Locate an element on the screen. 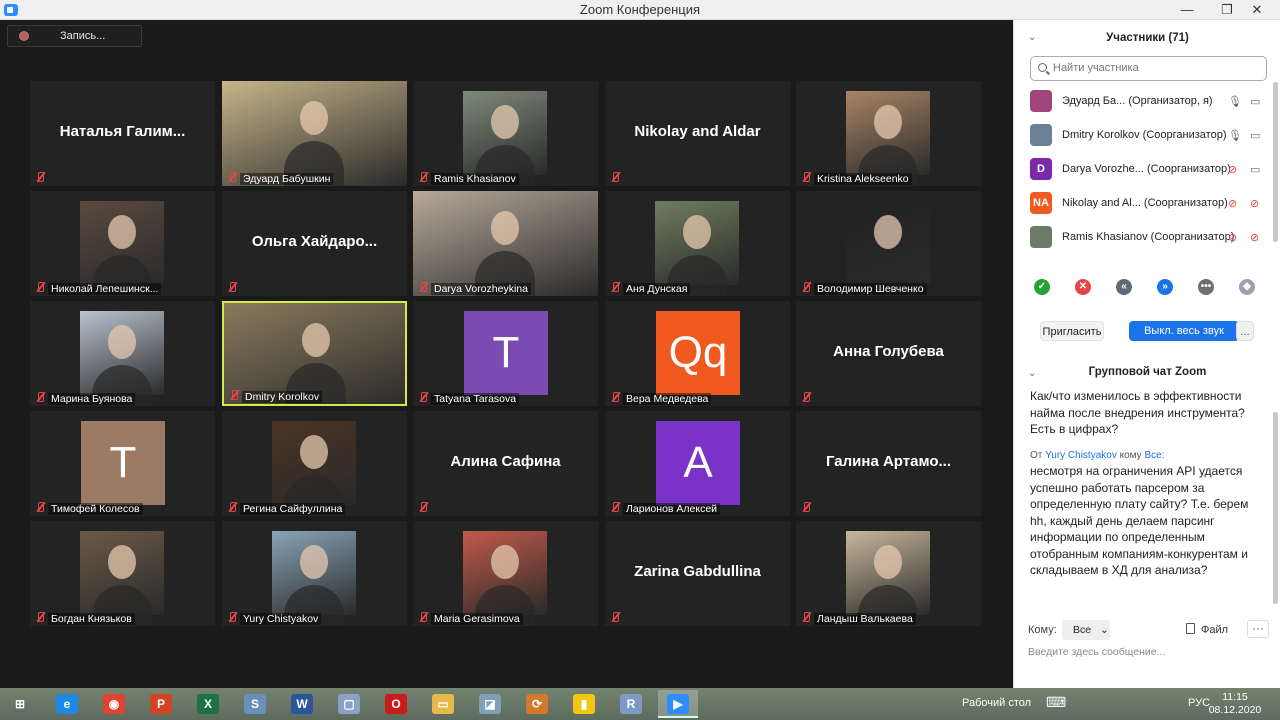 This screenshot has width=1280, height=720. video-tile: Богдан Князьков is located at coordinates (122, 573).